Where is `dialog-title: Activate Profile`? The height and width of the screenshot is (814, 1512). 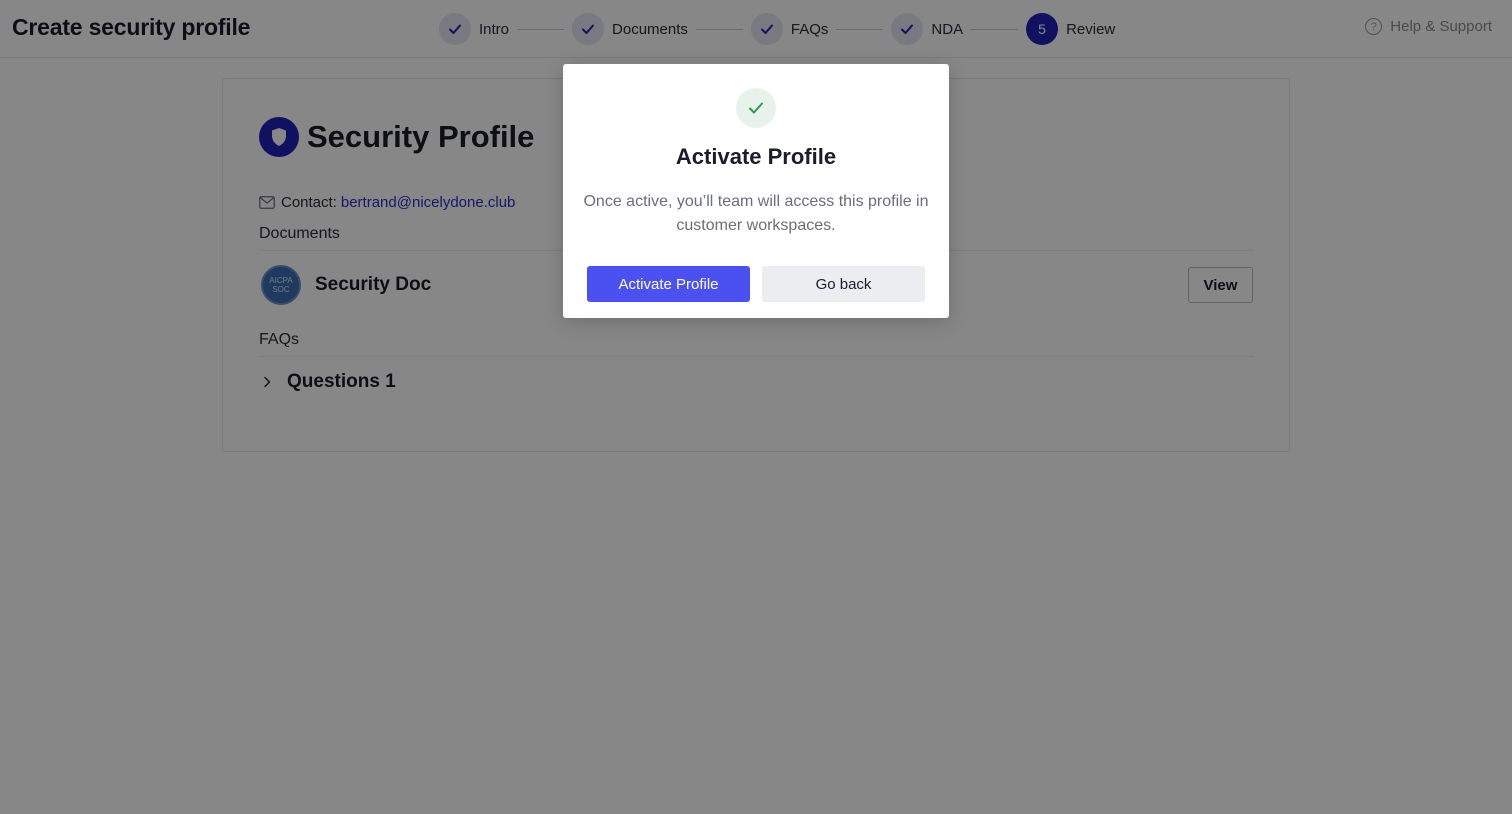 dialog-title: Activate Profile is located at coordinates (756, 156).